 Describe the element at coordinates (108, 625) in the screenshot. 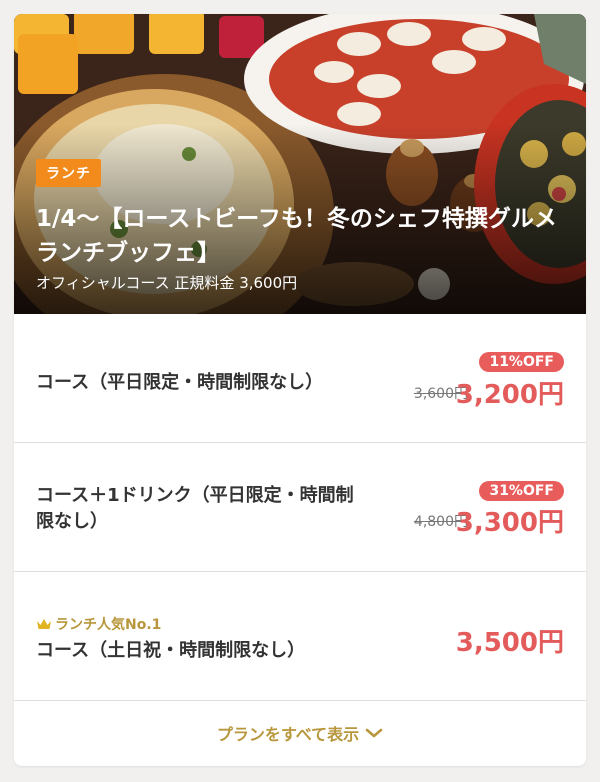

I see `popular-text: ランチ人気No.1` at that location.